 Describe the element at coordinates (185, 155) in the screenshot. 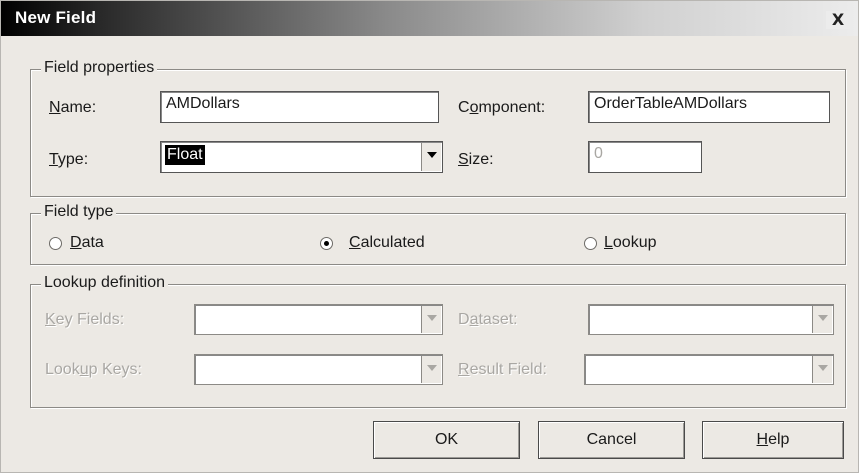

I see `type-selected-value: Float` at that location.